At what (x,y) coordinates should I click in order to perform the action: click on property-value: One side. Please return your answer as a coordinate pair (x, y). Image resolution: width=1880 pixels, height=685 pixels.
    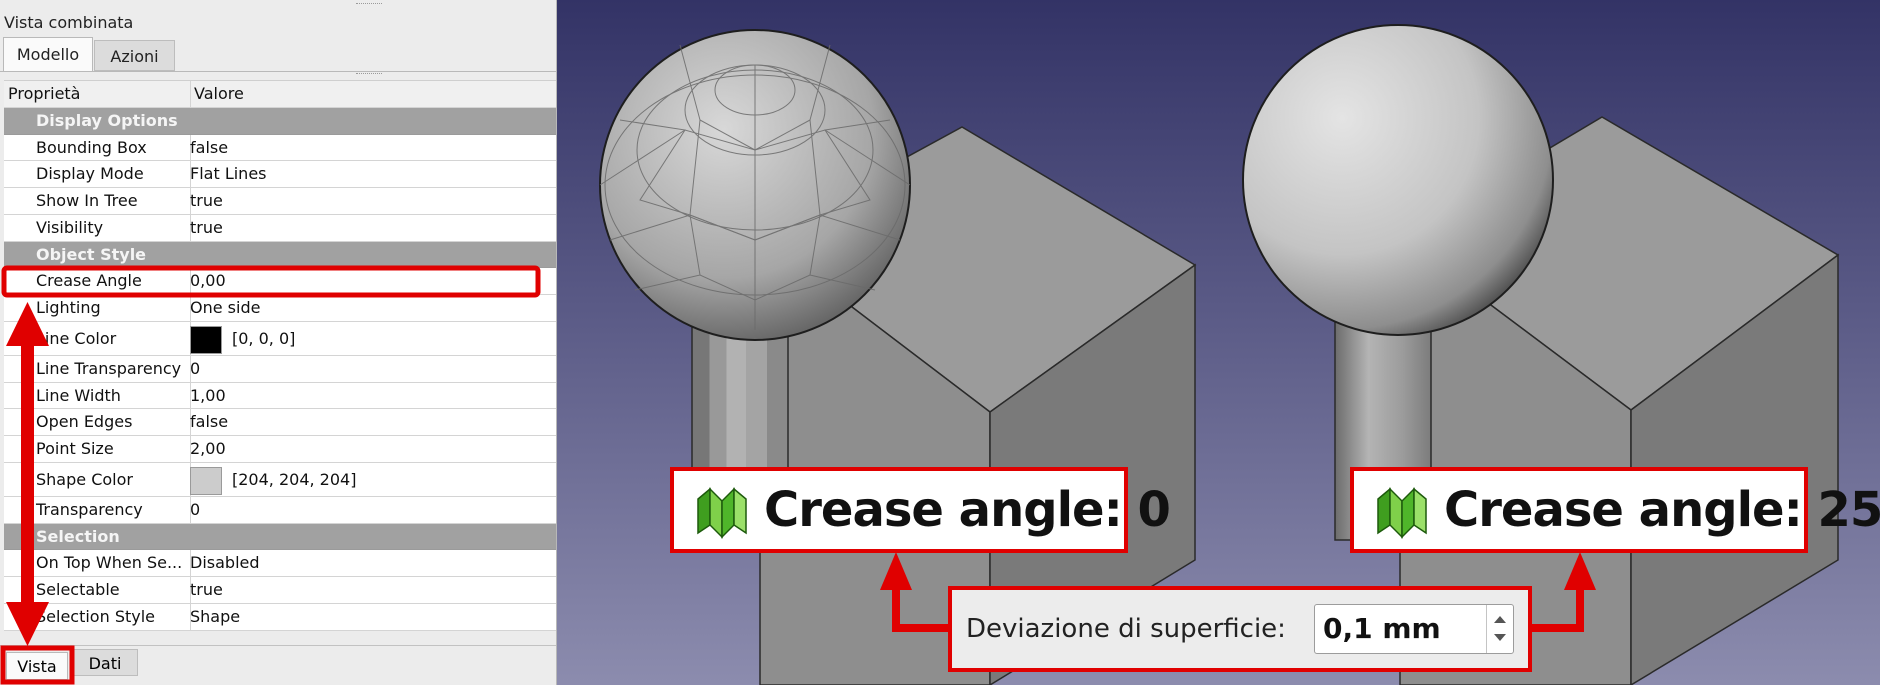
    Looking at the image, I should click on (225, 308).